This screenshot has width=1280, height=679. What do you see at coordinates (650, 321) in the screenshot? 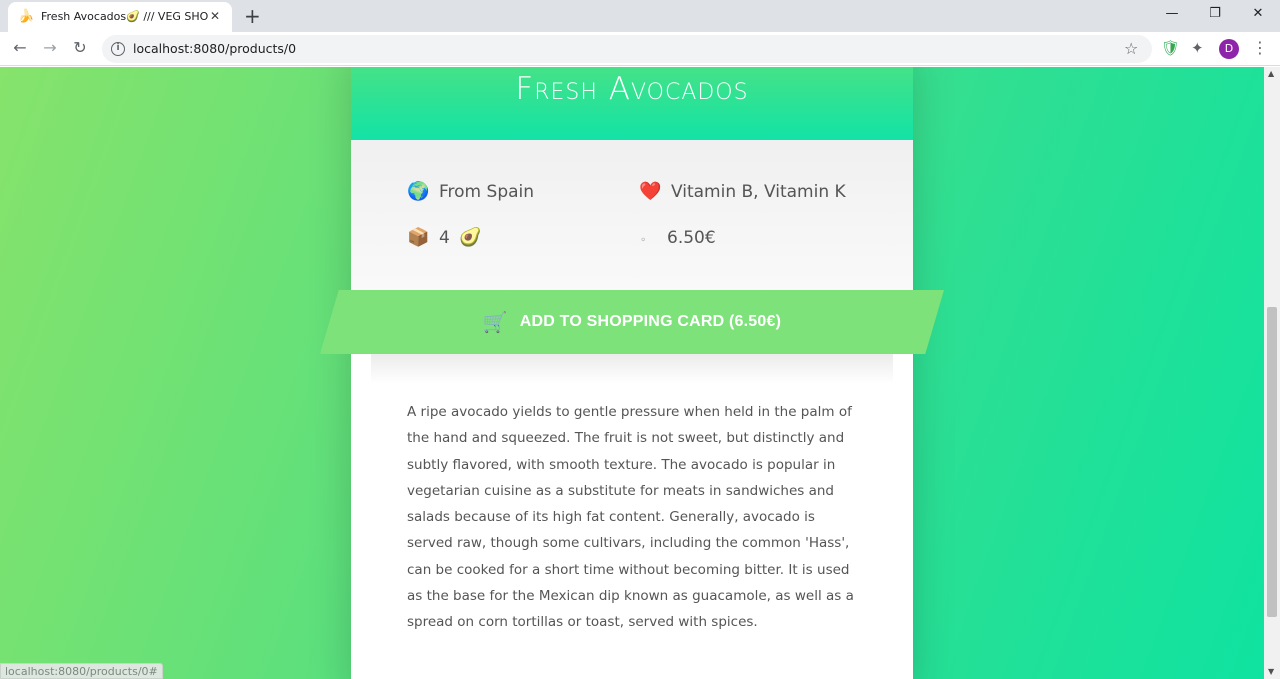
I see `add-to-cart-label: ADD TO SHOPPING CARD (6.50€)` at bounding box center [650, 321].